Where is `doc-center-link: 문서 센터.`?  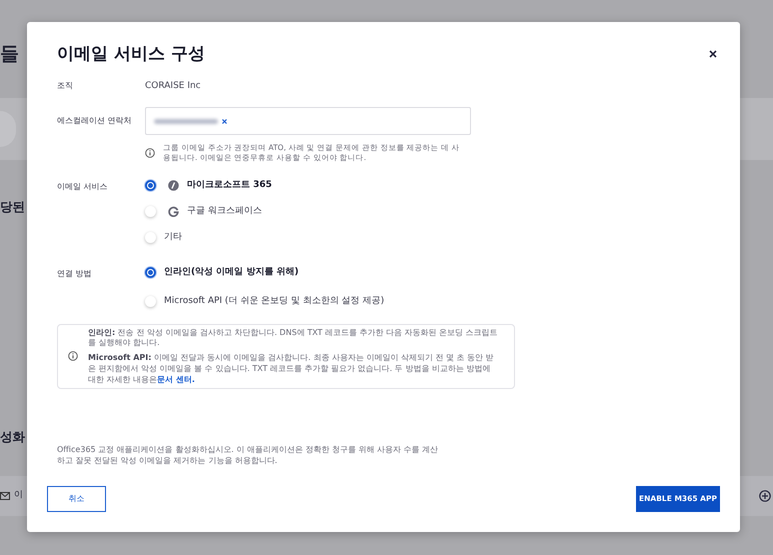 doc-center-link: 문서 센터. is located at coordinates (176, 379).